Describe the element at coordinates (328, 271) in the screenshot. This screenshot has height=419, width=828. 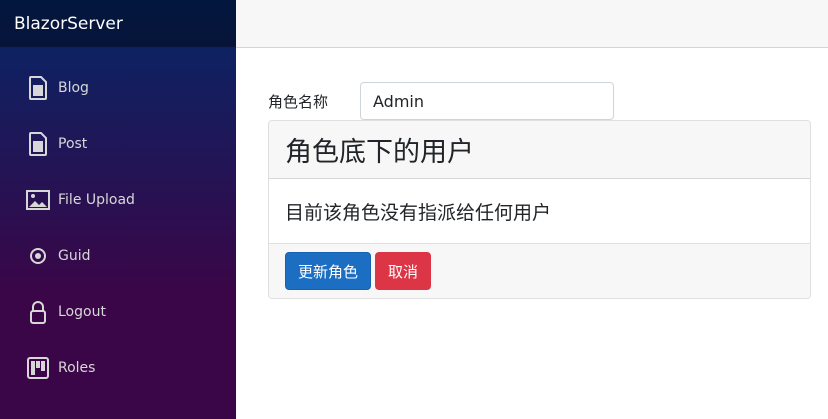
I see `update-role-button: 更新角色` at that location.